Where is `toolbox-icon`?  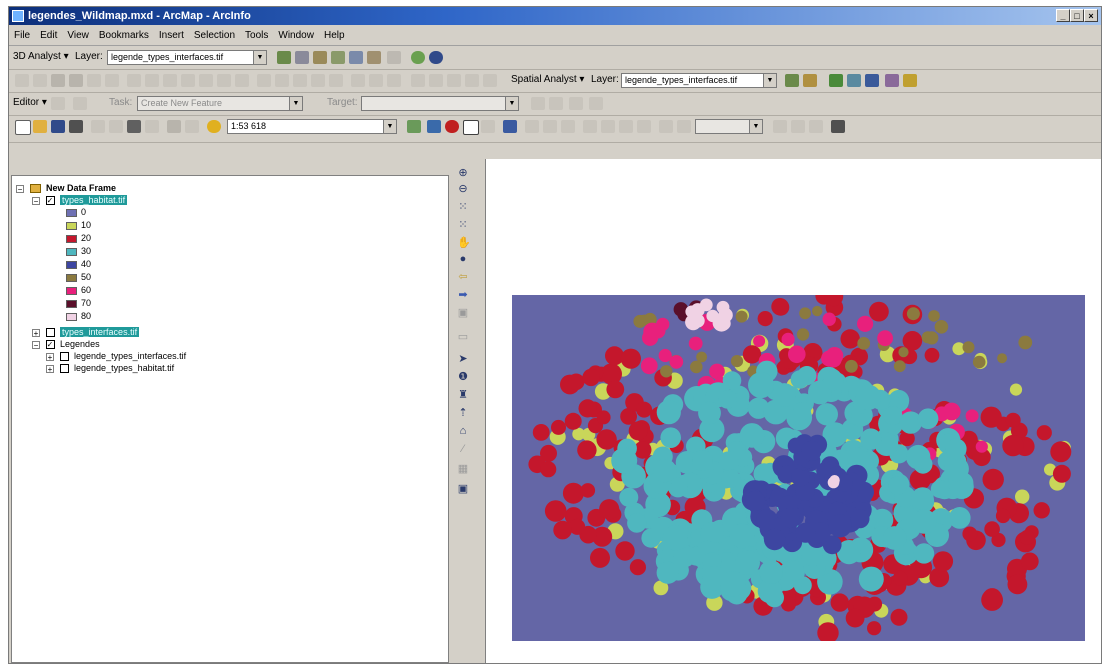 toolbox-icon is located at coordinates (892, 80).